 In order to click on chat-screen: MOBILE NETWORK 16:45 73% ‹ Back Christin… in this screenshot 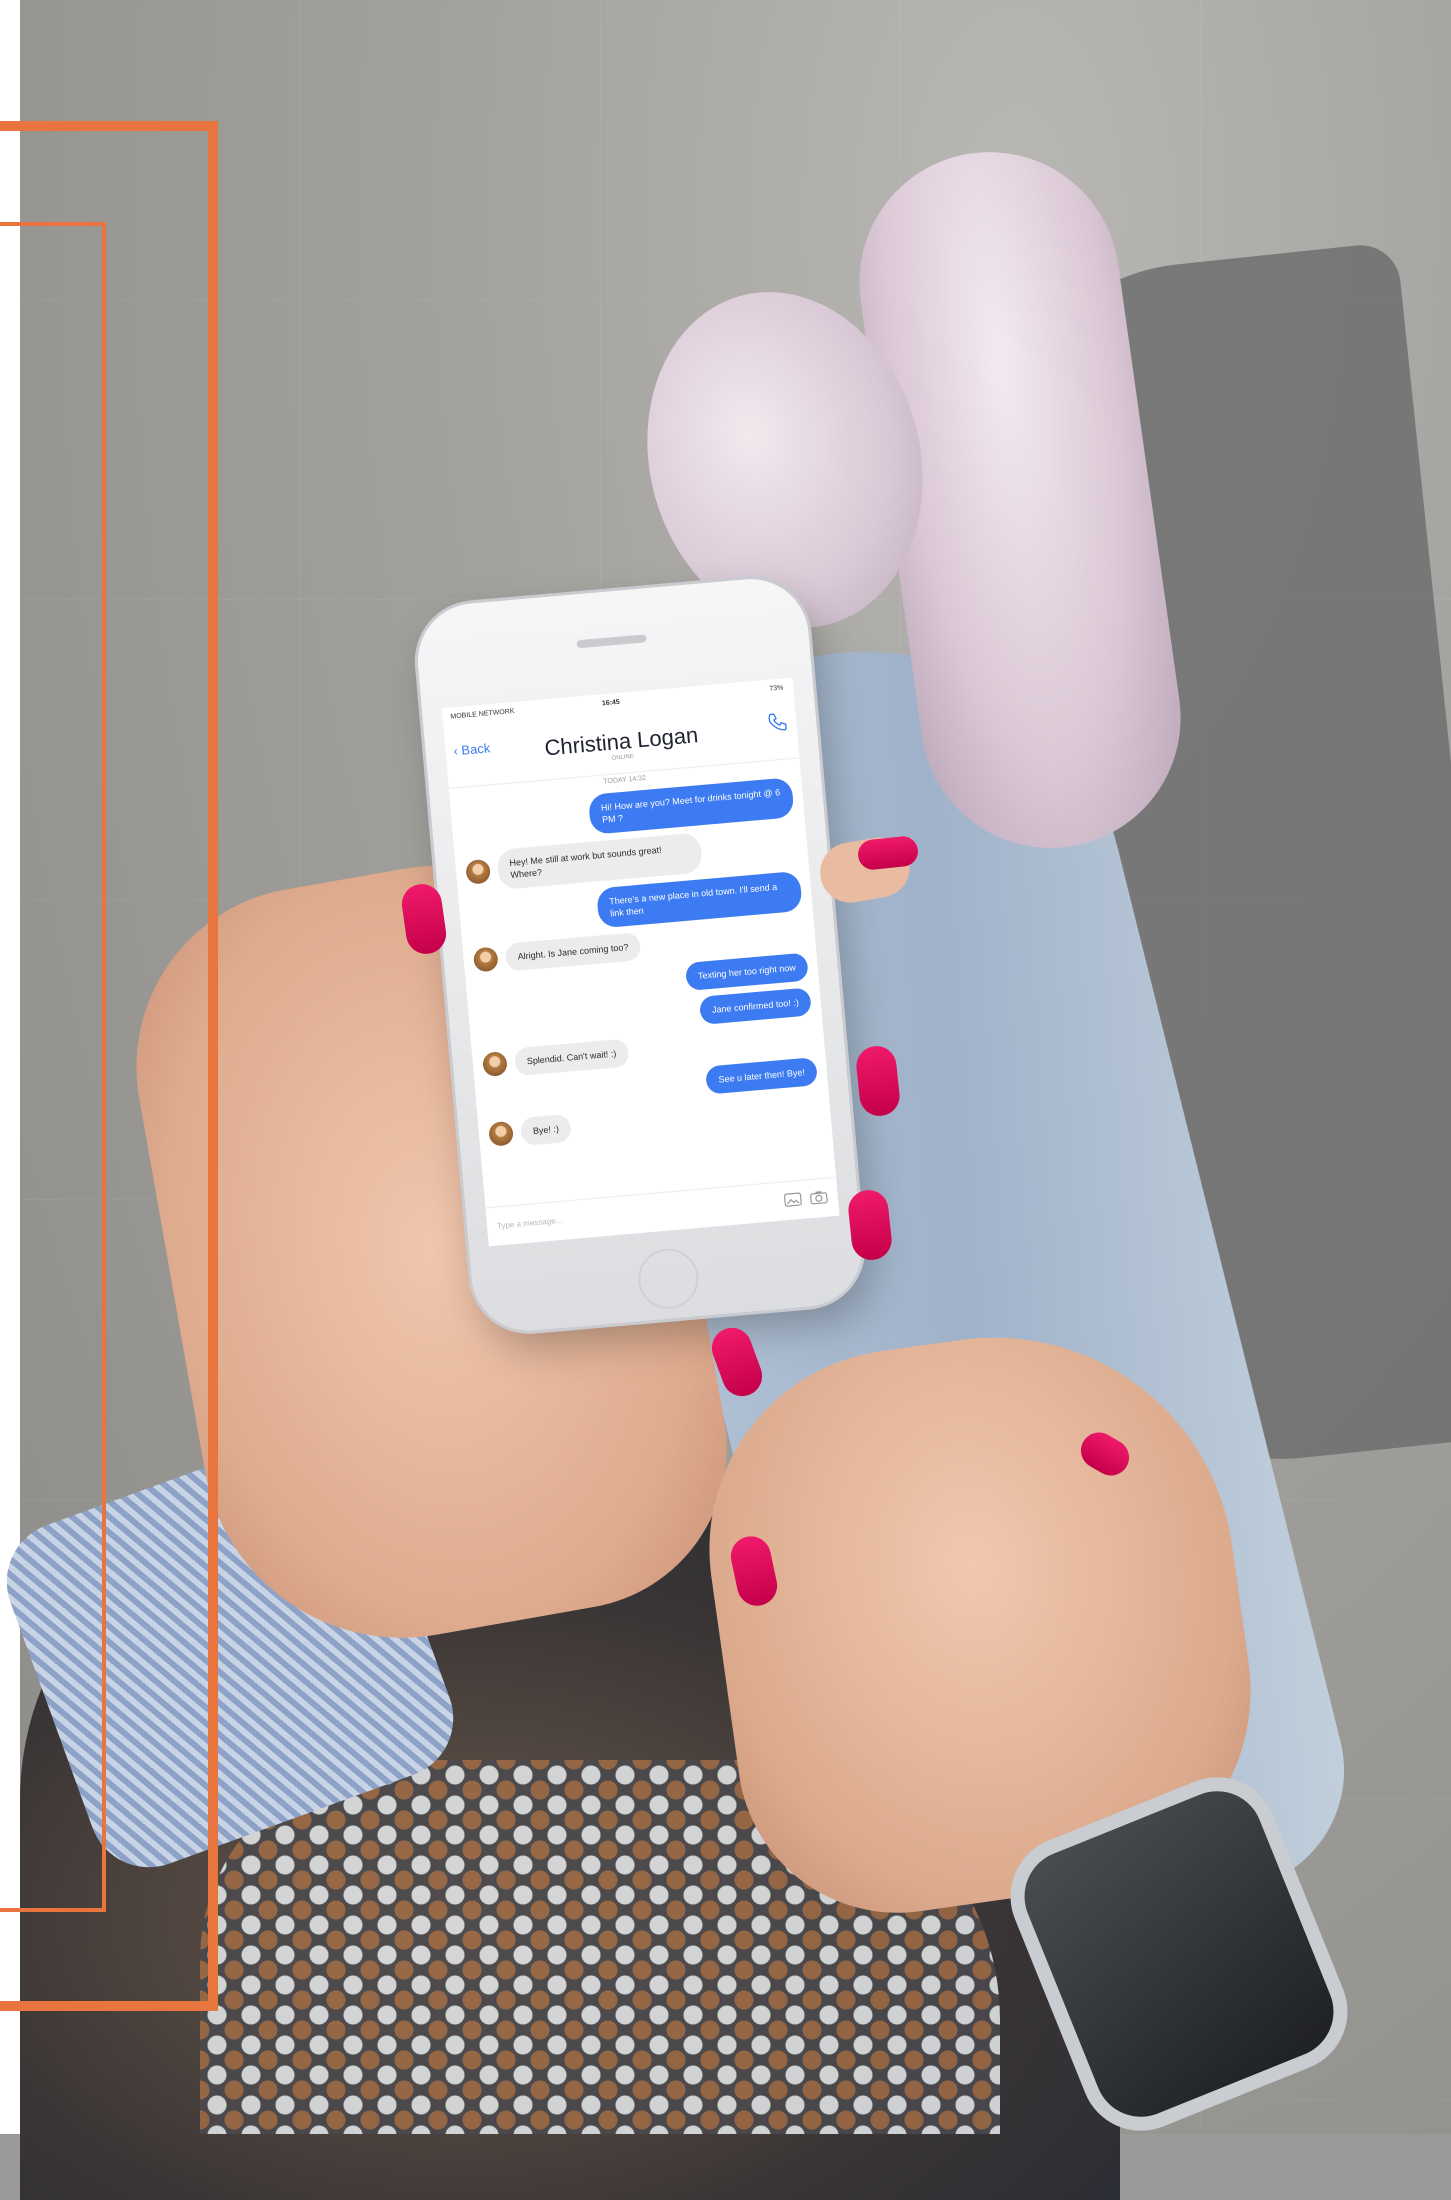, I will do `click(640, 962)`.